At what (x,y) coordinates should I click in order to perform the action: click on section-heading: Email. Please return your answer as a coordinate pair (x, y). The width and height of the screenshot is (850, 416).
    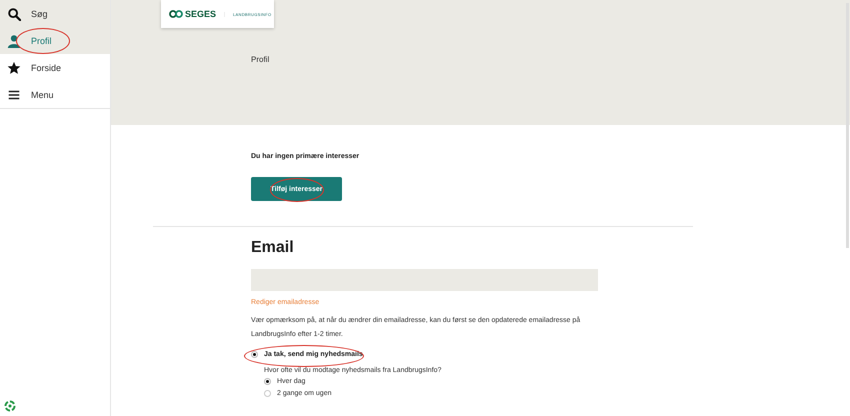
    Looking at the image, I should click on (273, 248).